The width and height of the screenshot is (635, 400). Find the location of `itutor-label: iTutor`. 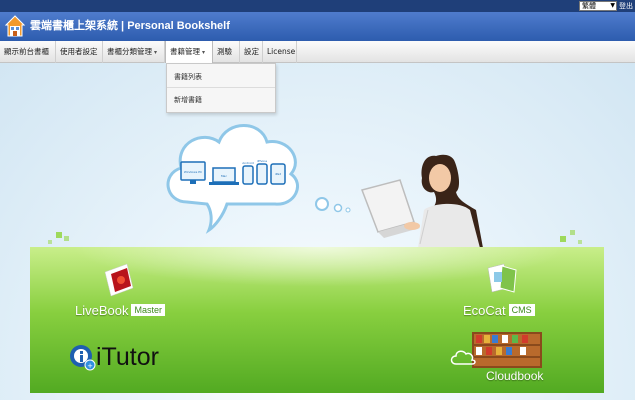

itutor-label: iTutor is located at coordinates (127, 357).